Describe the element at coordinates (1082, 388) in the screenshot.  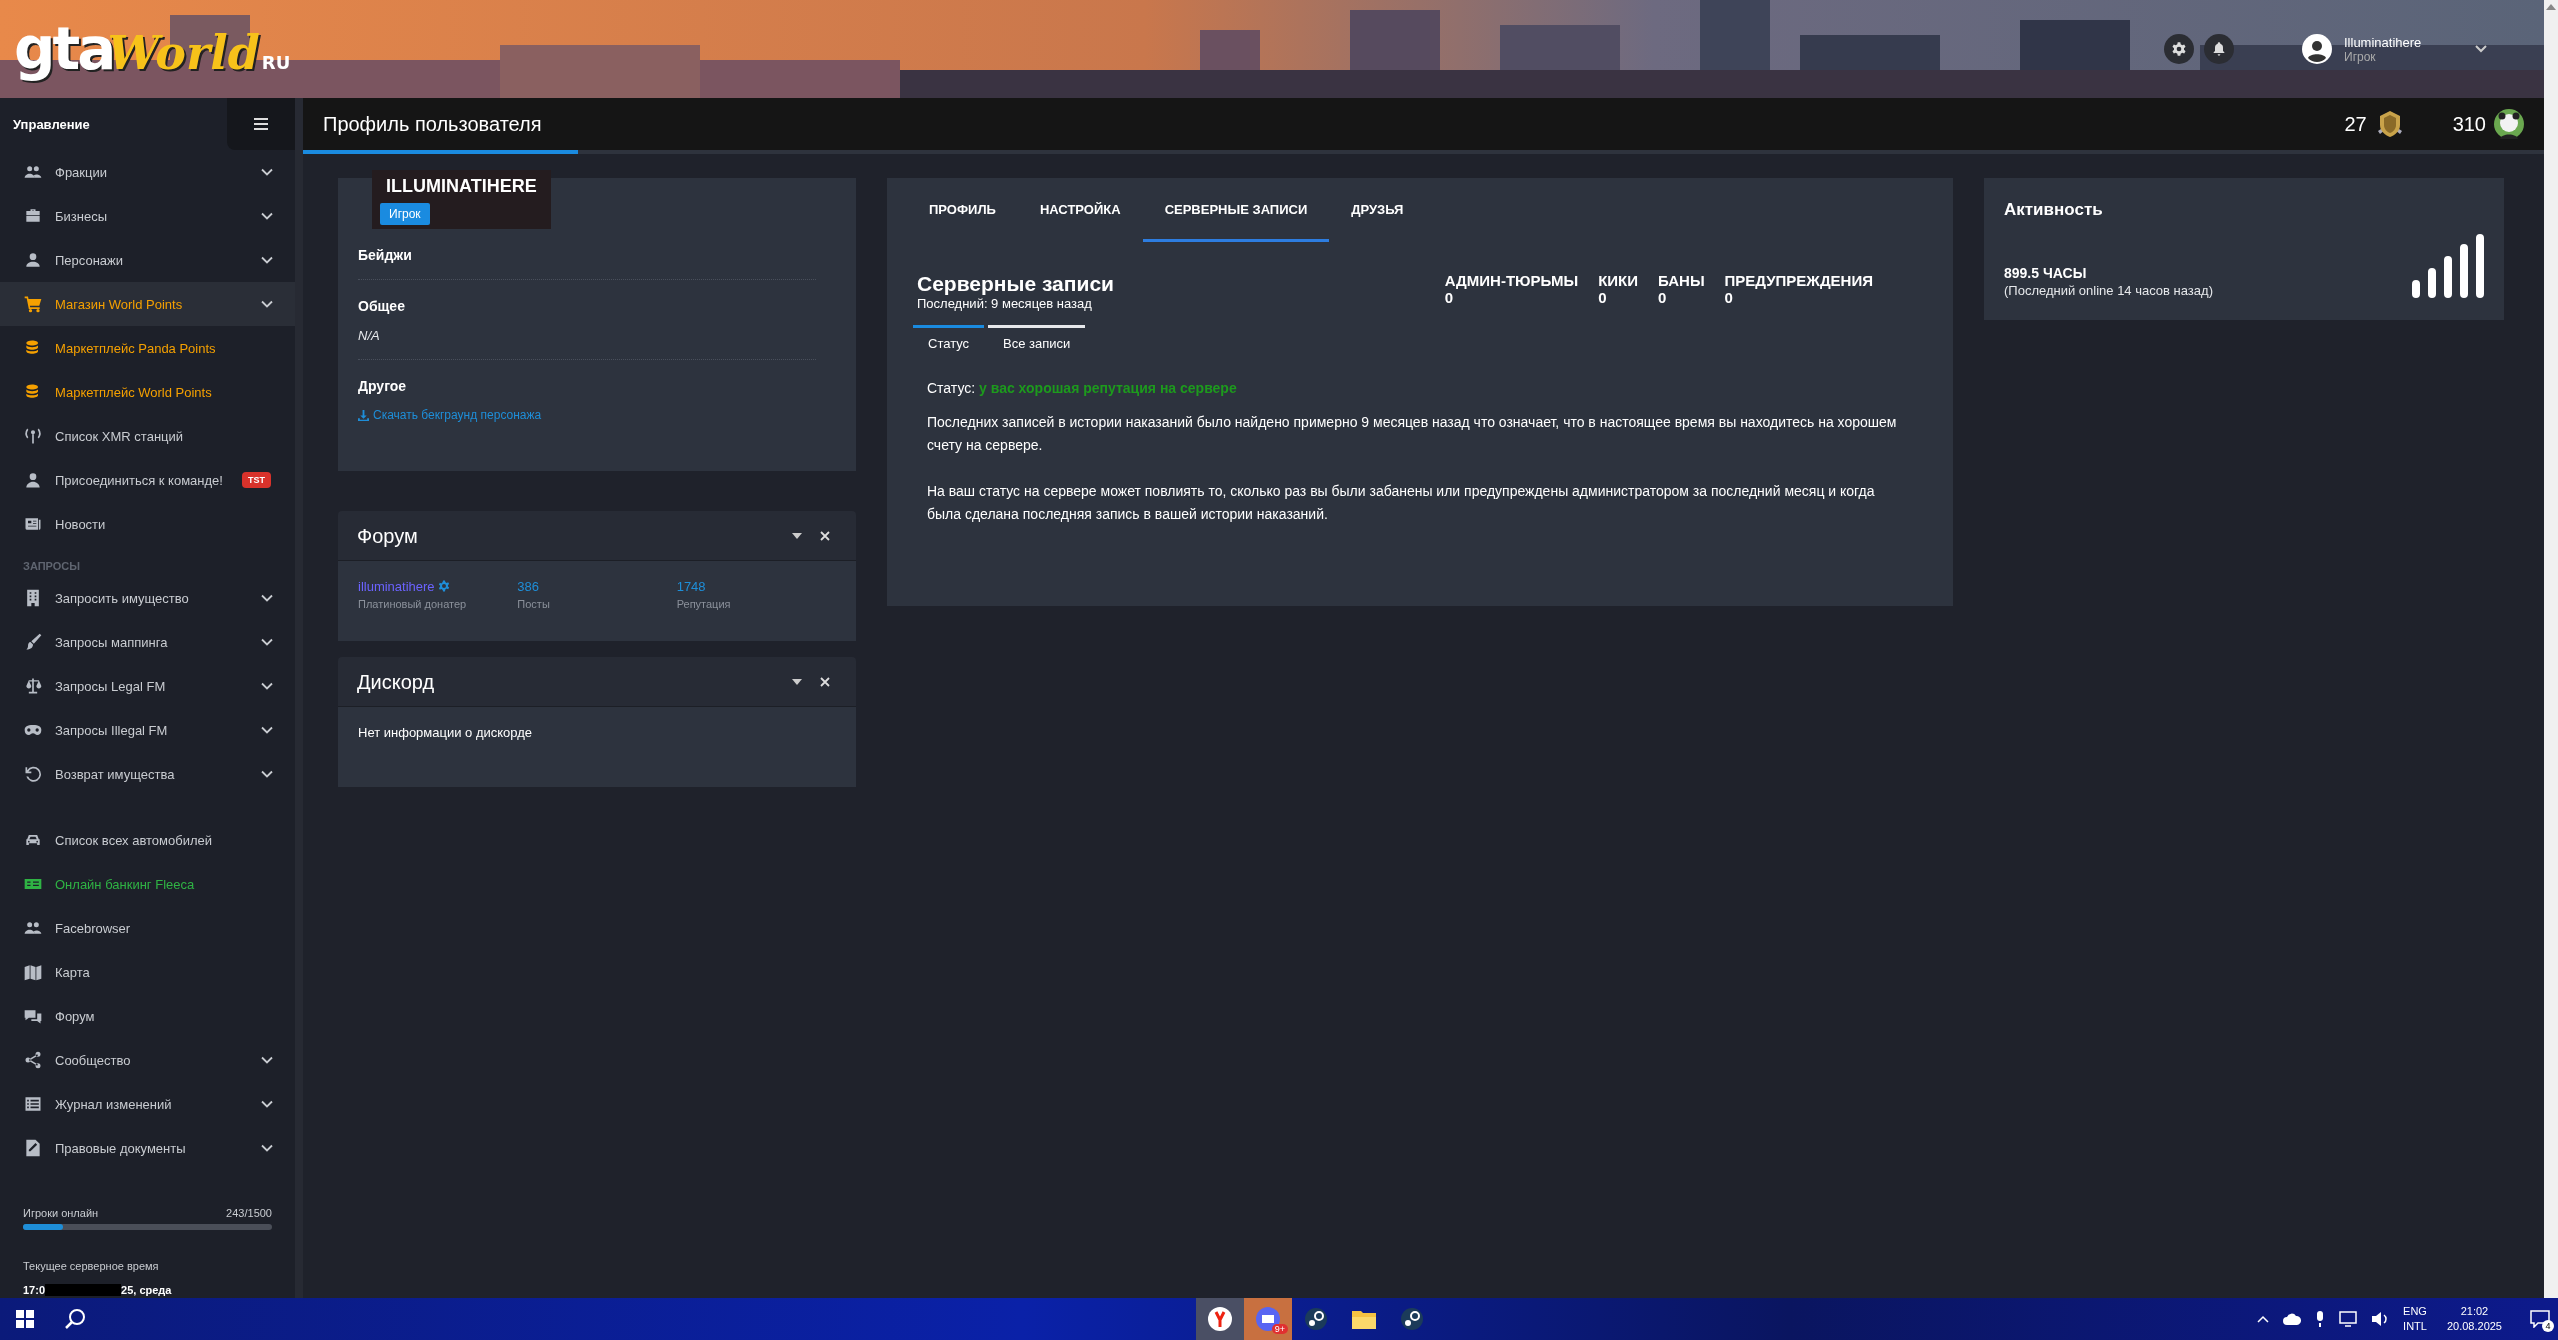
I see `status-line: Статус: у вас хорошая репутация на сервере` at that location.